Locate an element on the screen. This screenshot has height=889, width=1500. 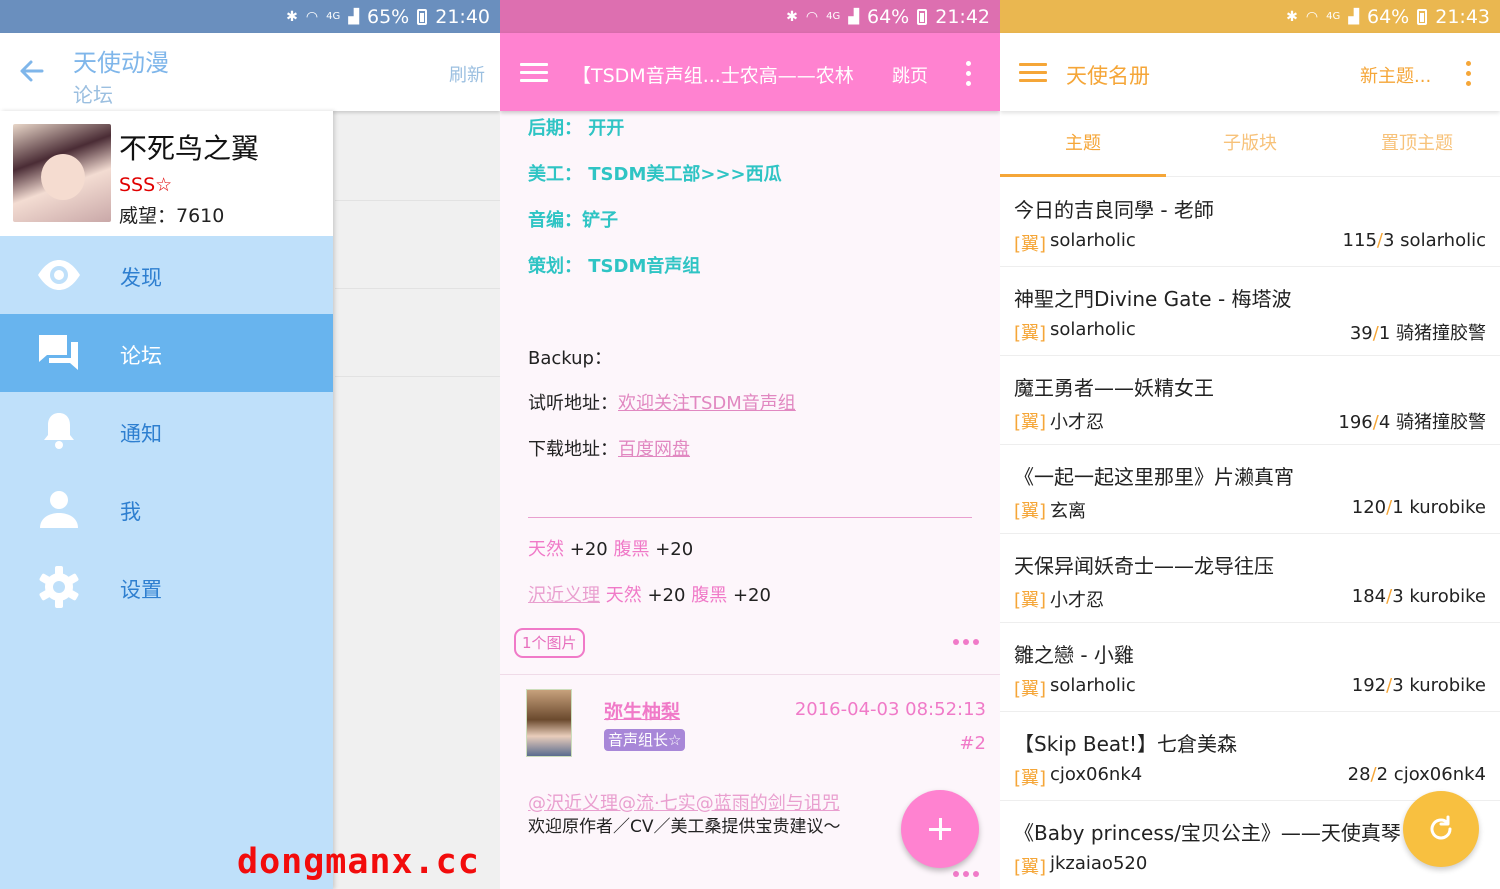
credit-line: 音编：铲子 is located at coordinates (573, 220).